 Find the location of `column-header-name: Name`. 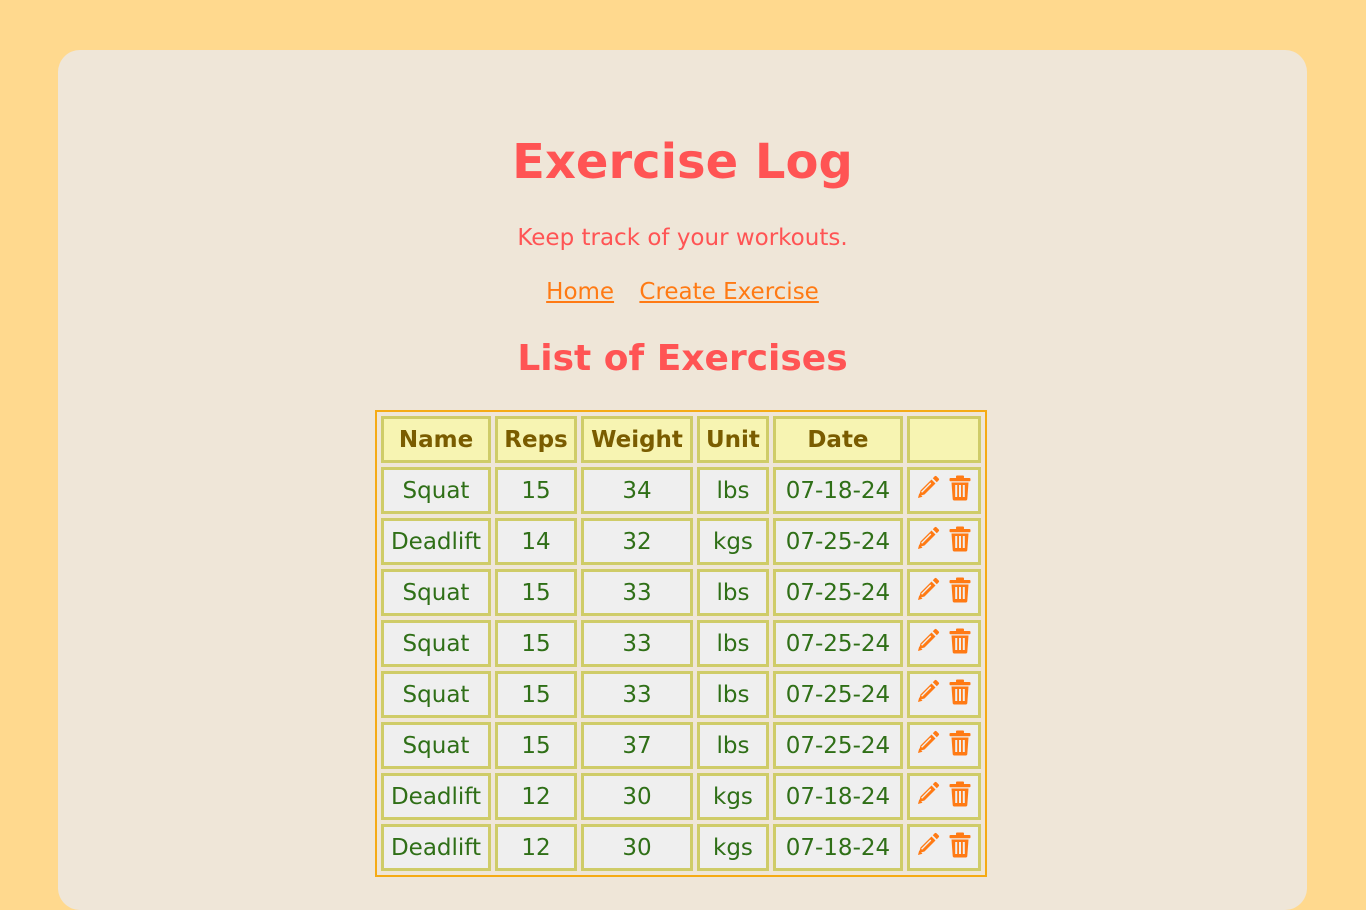

column-header-name: Name is located at coordinates (436, 439).